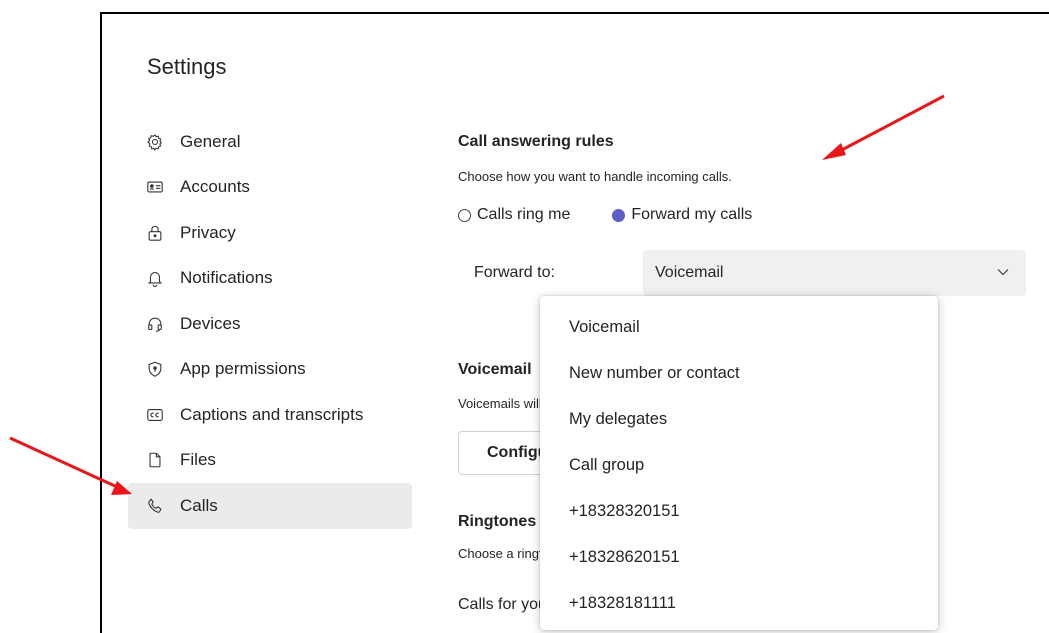 The height and width of the screenshot is (633, 1049). What do you see at coordinates (689, 272) in the screenshot?
I see `forward-to-value: Voicemail` at bounding box center [689, 272].